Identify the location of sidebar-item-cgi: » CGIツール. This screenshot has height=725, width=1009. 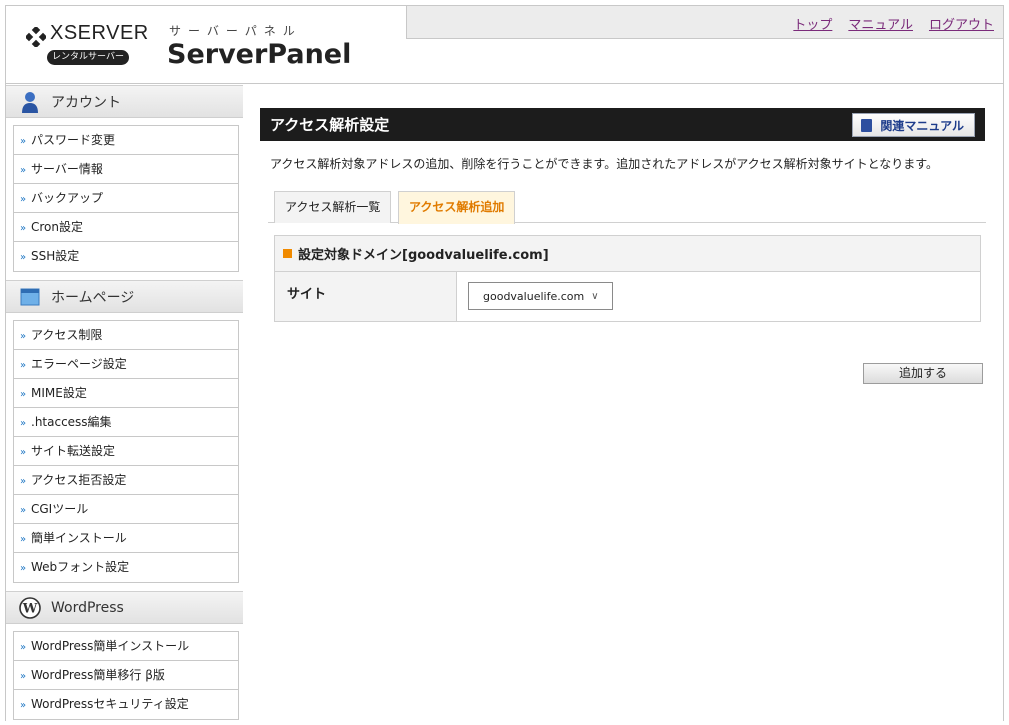
(126, 509).